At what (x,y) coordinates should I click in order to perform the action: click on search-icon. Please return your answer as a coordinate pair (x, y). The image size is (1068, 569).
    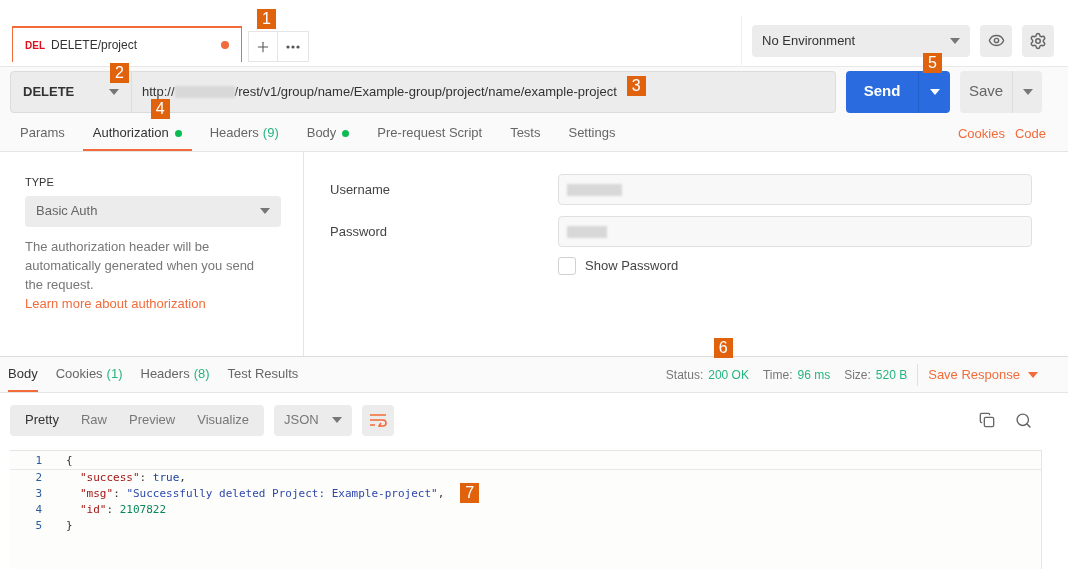
    Looking at the image, I should click on (1023, 420).